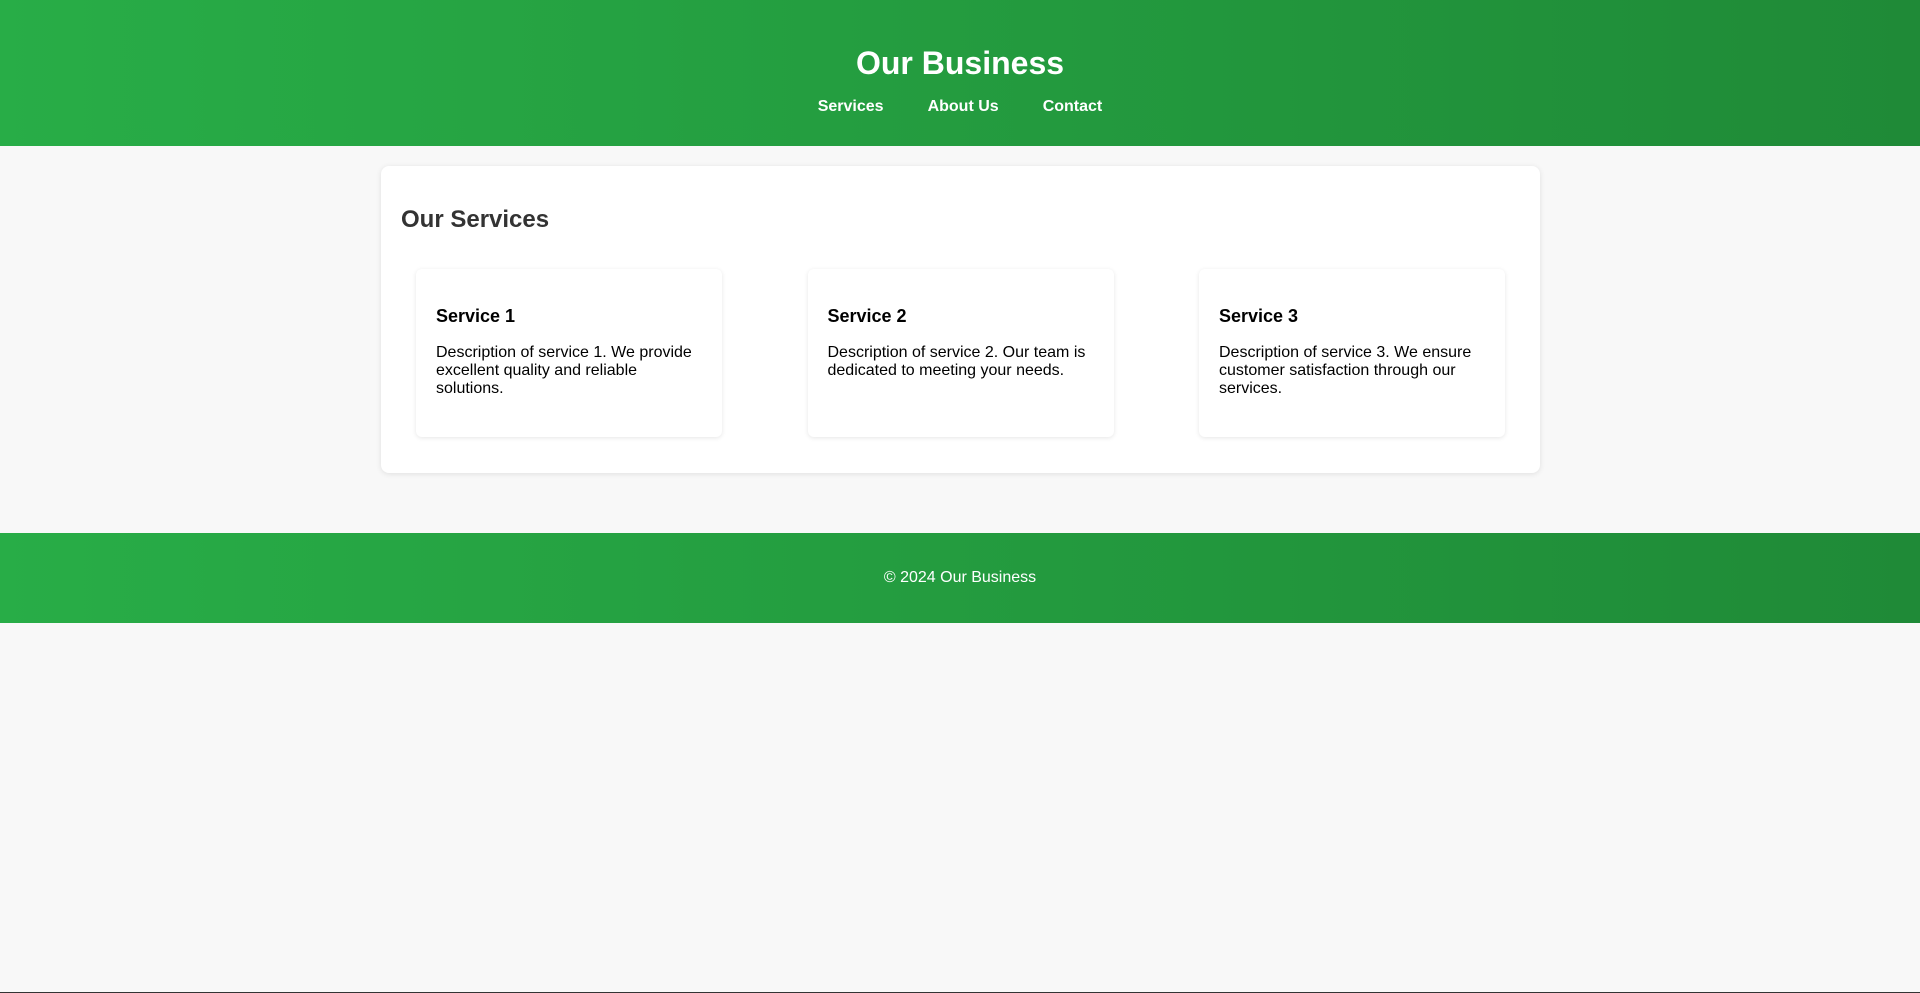  I want to click on nav-link-contact: Contact, so click(1073, 107).